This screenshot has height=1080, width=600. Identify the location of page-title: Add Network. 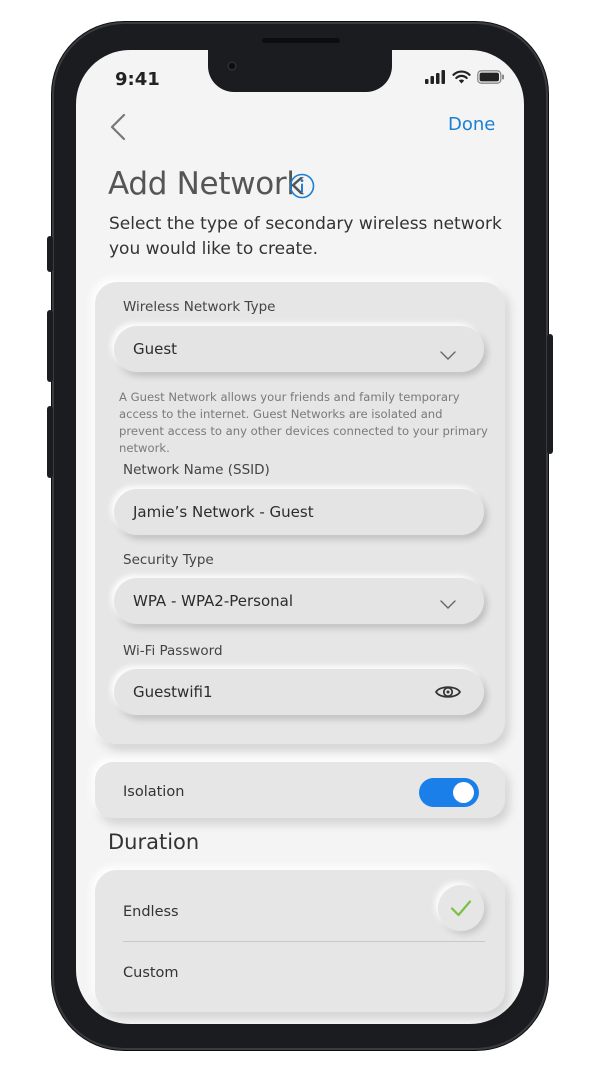
(206, 184).